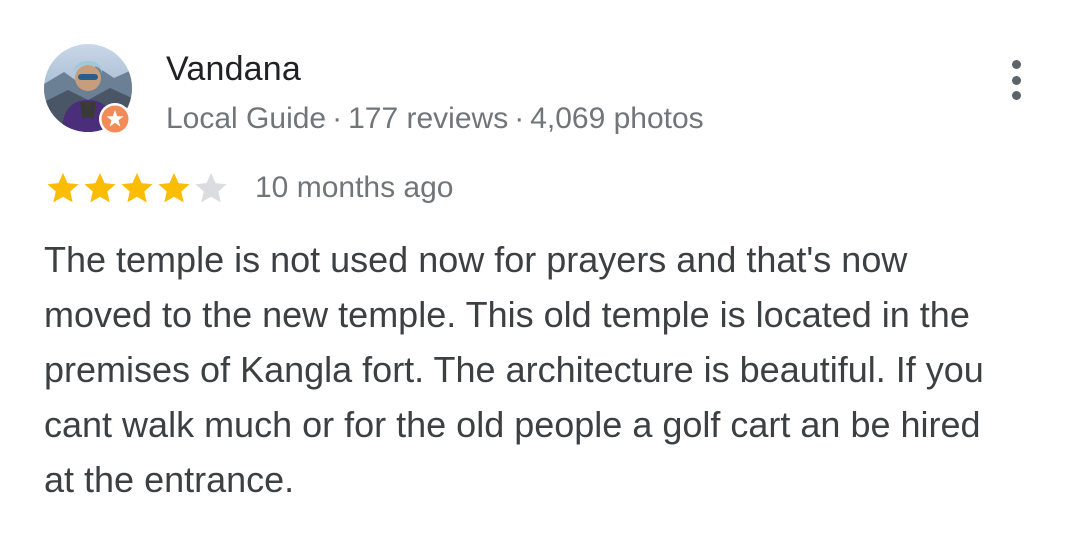 The image size is (1080, 547). Describe the element at coordinates (428, 118) in the screenshot. I see `review-count: 177 reviews` at that location.